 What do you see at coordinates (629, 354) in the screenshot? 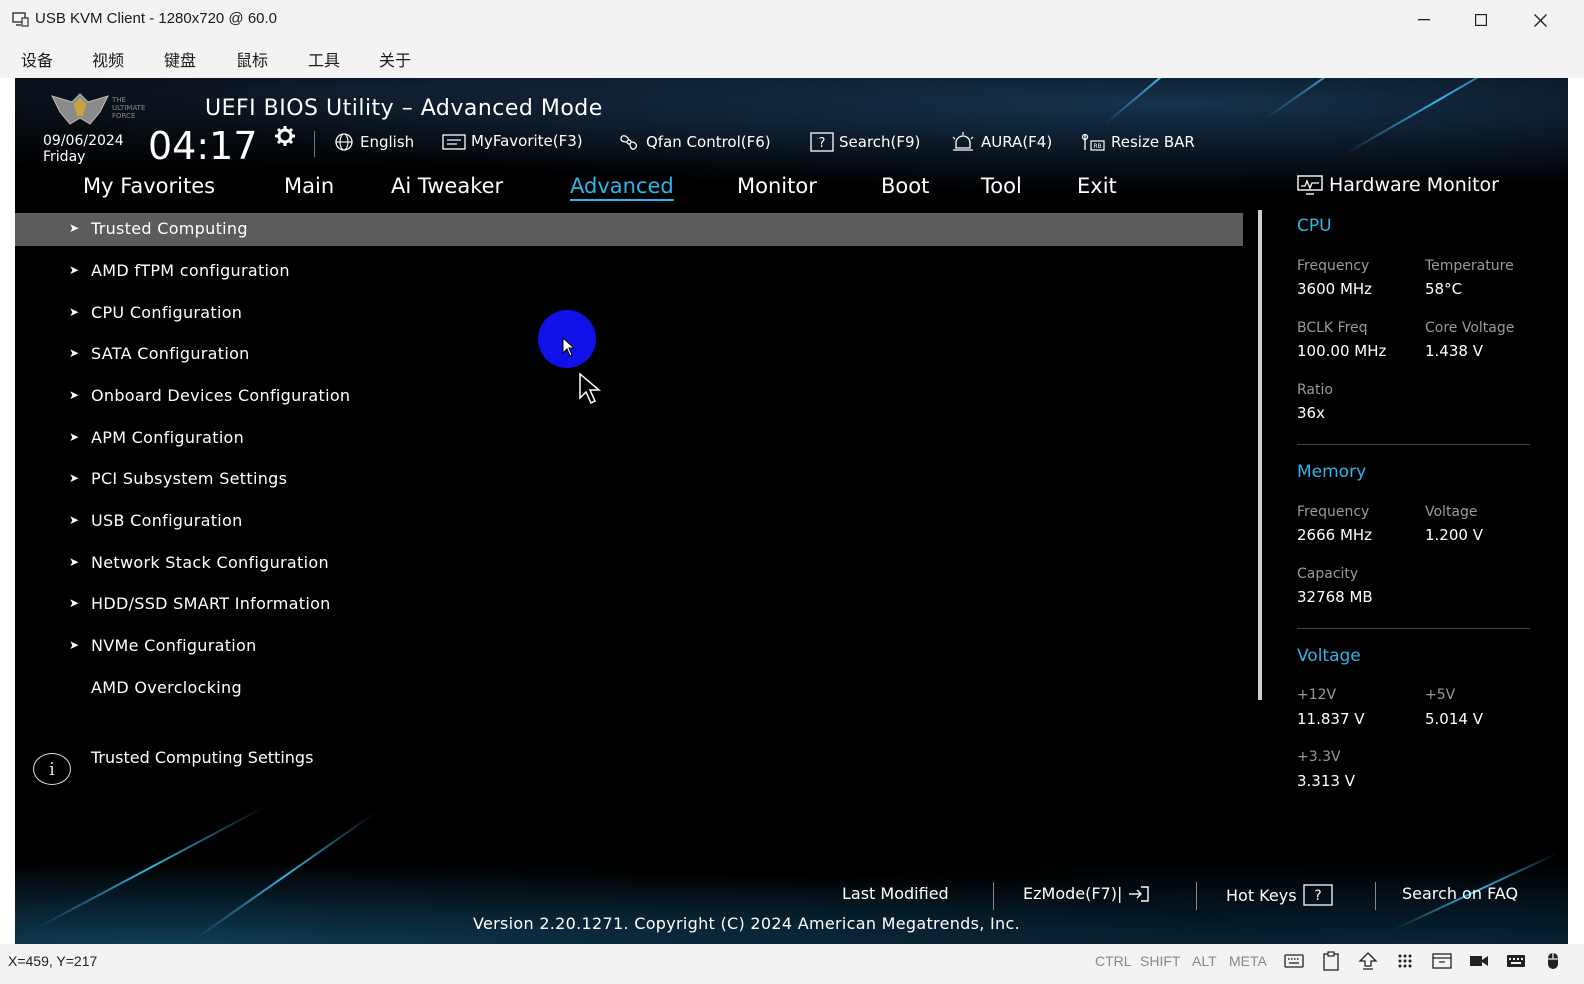
I see `menu-item-sata-configuration: ➤ SATA Configuration` at bounding box center [629, 354].